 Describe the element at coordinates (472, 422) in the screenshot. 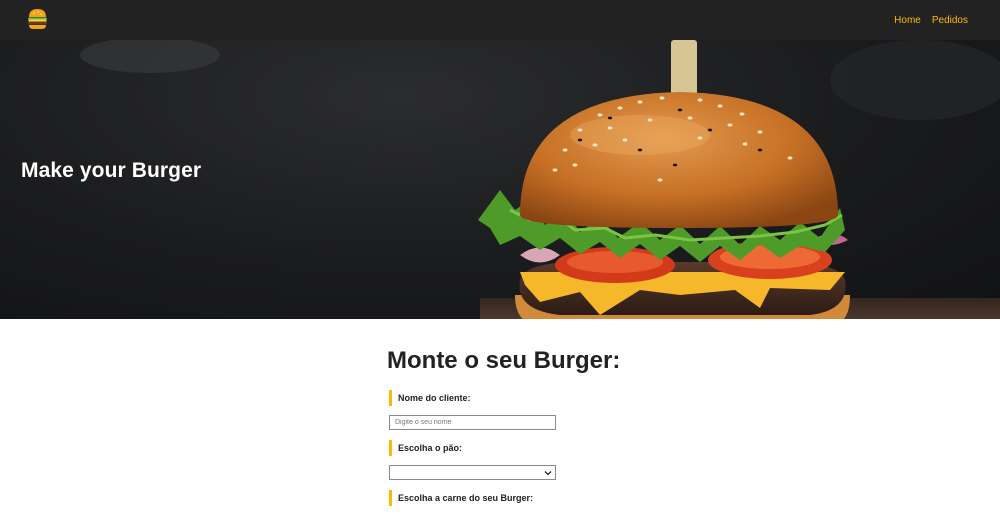

I see `customer-name-input` at that location.